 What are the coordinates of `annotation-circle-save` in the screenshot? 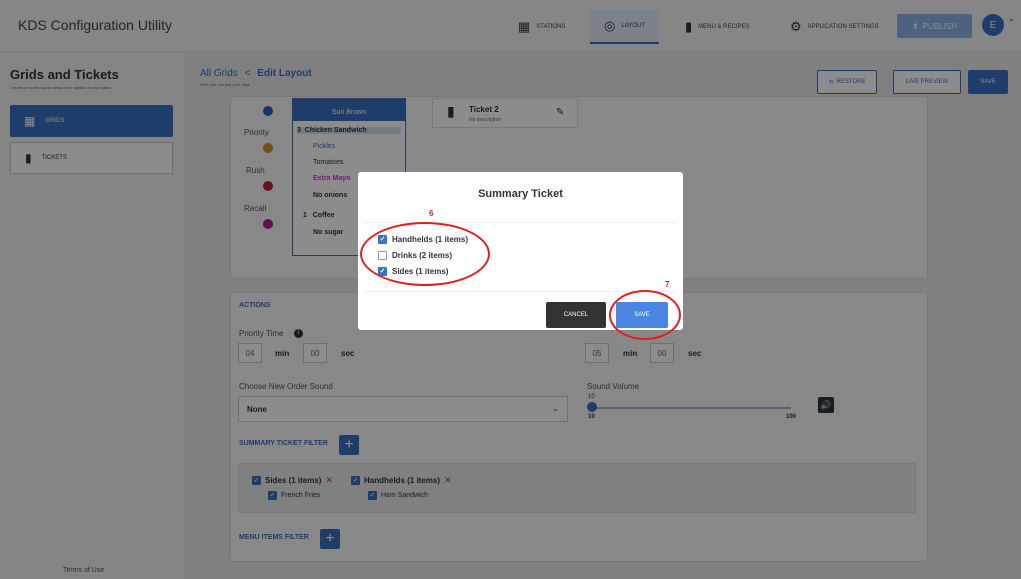 It's located at (645, 315).